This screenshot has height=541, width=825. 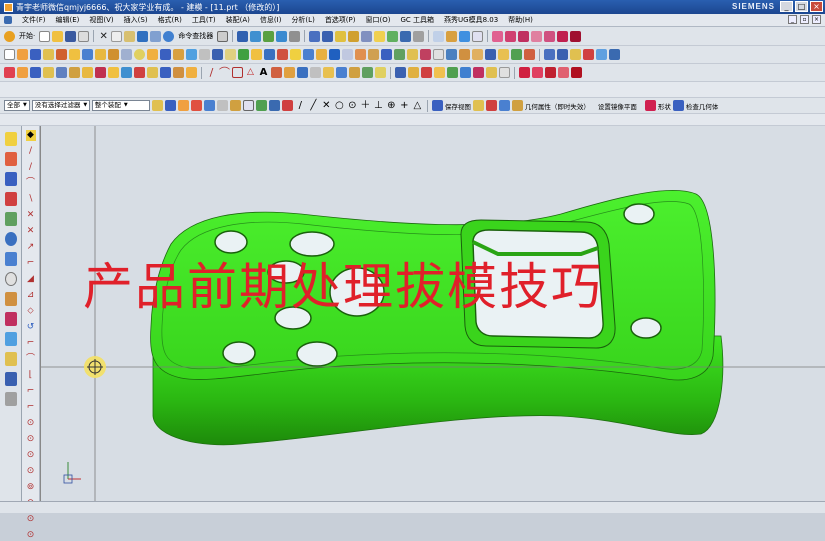 What do you see at coordinates (529, 54) in the screenshot?
I see `wrap-icon` at bounding box center [529, 54].